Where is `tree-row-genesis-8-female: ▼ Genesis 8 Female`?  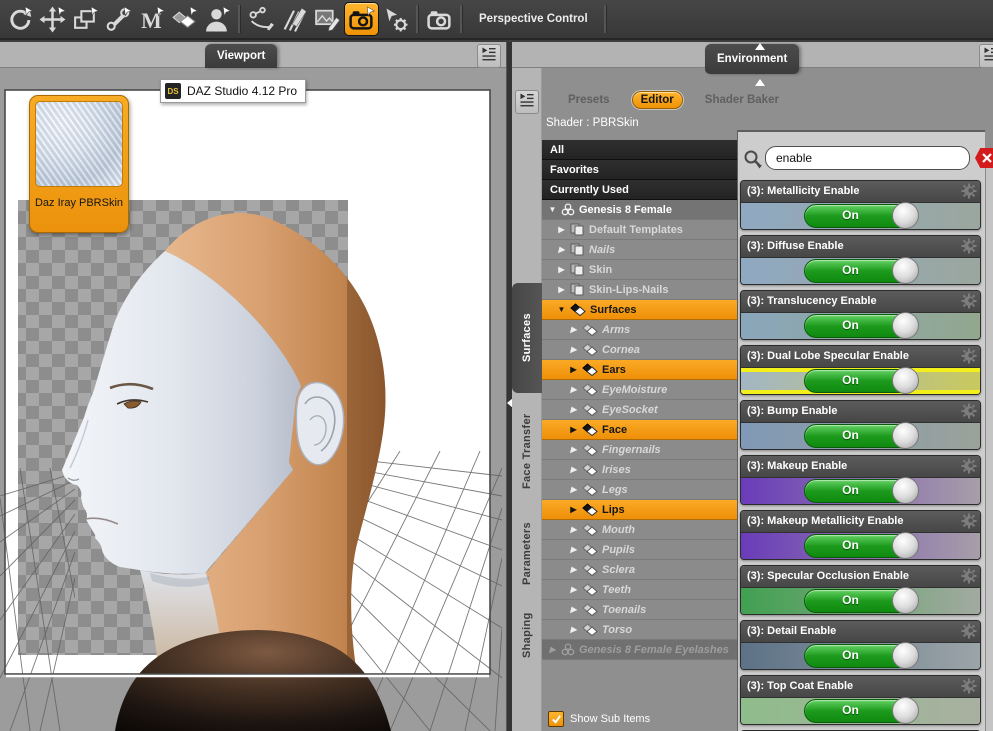
tree-row-genesis-8-female: ▼ Genesis 8 Female is located at coordinates (639, 210).